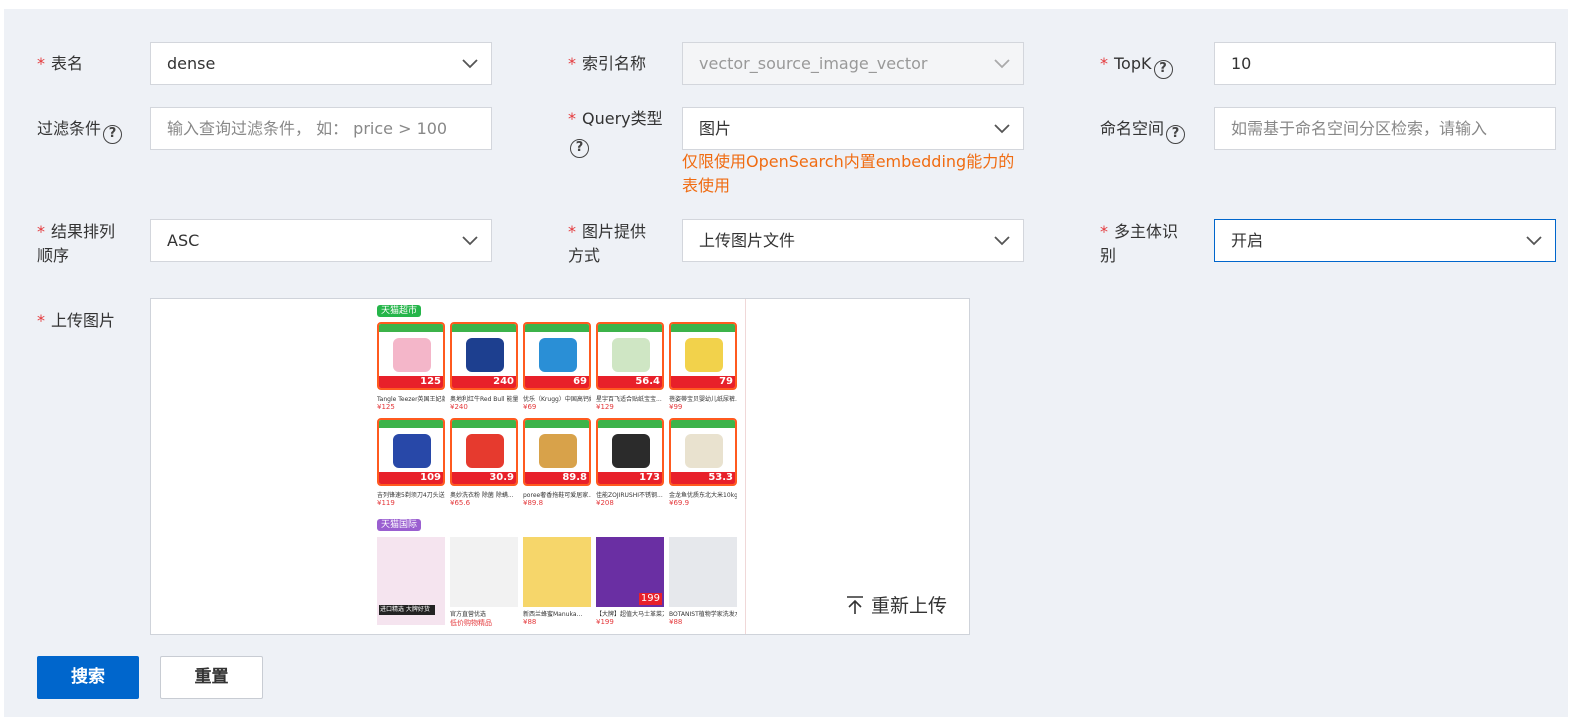 This screenshot has width=1572, height=719. I want to click on product-tile: 69, so click(557, 356).